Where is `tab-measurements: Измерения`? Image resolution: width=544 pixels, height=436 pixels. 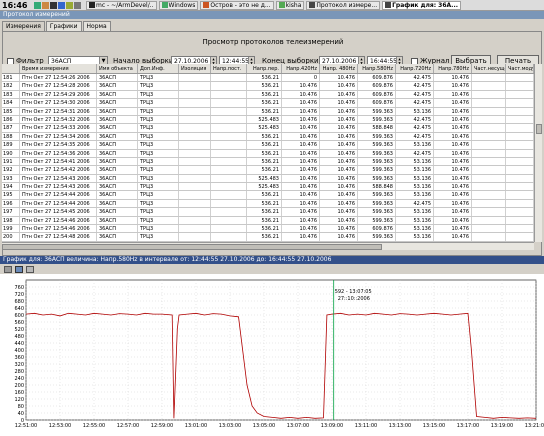
tab-measurements: Измерения is located at coordinates (23, 26).